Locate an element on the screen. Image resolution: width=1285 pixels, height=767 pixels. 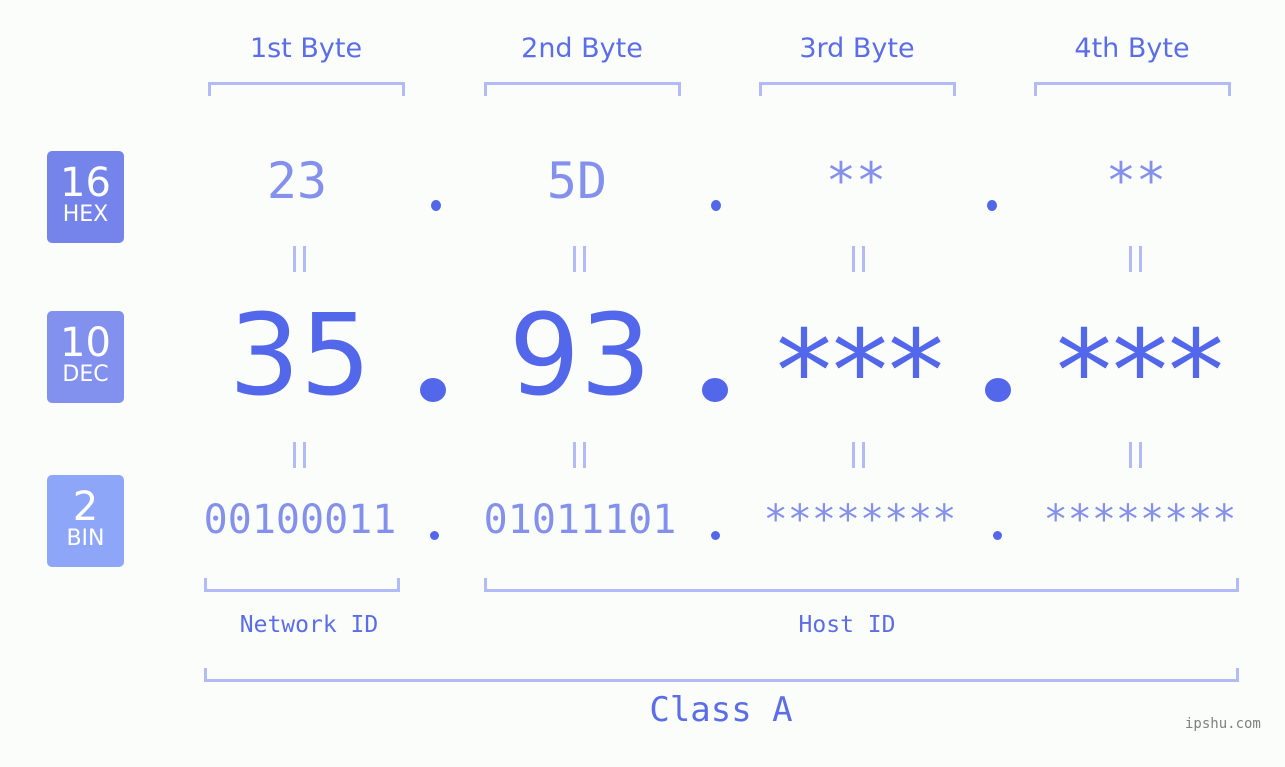
host-id-label: Host ID is located at coordinates (847, 625).